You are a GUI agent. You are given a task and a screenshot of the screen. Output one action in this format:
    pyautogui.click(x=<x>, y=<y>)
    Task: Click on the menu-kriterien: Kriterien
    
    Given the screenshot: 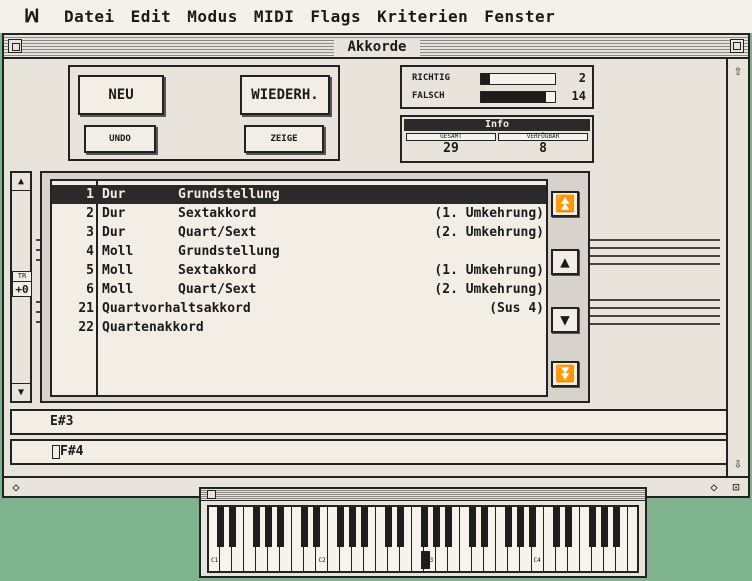 What is the action you would take?
    pyautogui.click(x=422, y=16)
    